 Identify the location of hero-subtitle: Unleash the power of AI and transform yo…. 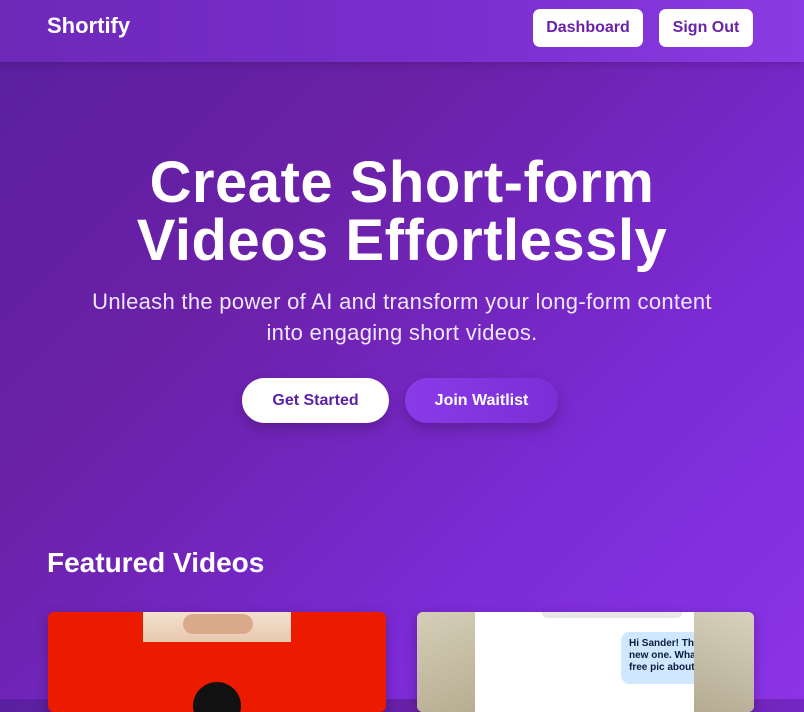
(402, 317).